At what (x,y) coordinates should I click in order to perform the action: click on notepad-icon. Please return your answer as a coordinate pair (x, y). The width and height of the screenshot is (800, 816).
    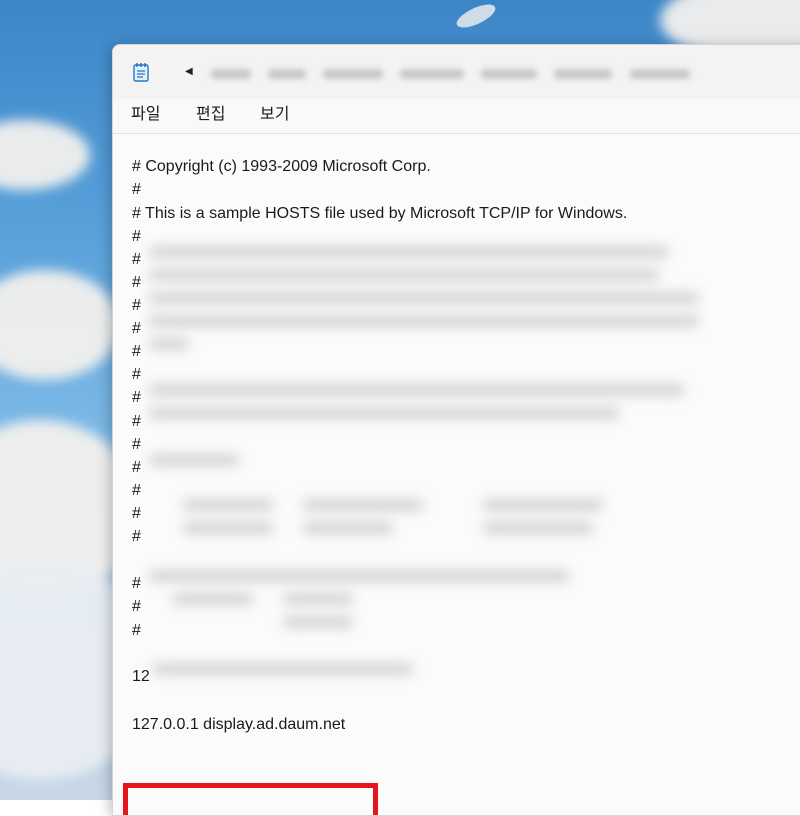
    Looking at the image, I should click on (141, 72).